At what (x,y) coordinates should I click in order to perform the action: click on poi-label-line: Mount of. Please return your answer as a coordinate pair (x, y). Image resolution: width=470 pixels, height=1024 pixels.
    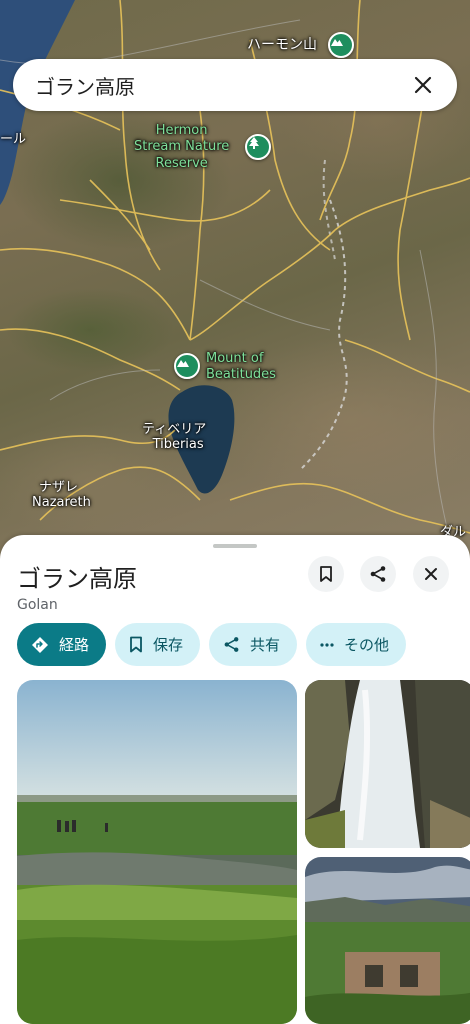
    Looking at the image, I should click on (235, 358).